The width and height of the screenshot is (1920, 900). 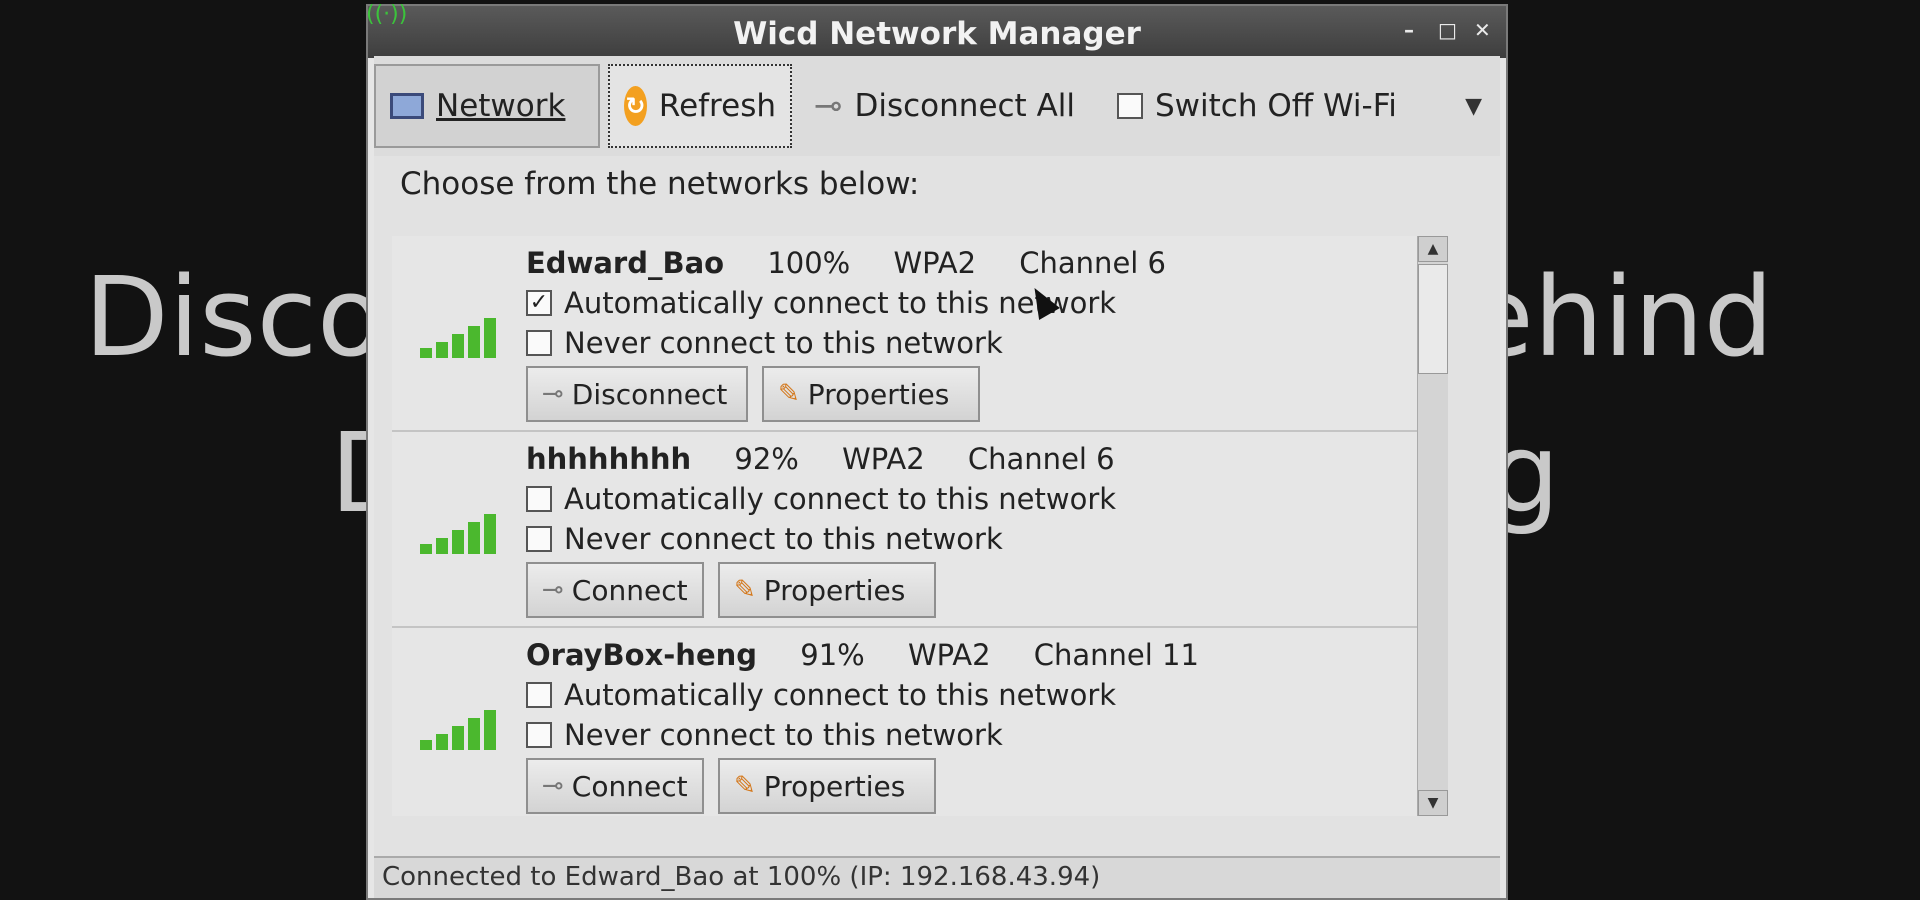 What do you see at coordinates (649, 394) in the screenshot?
I see `disconnect-button-label: Disconnect` at bounding box center [649, 394].